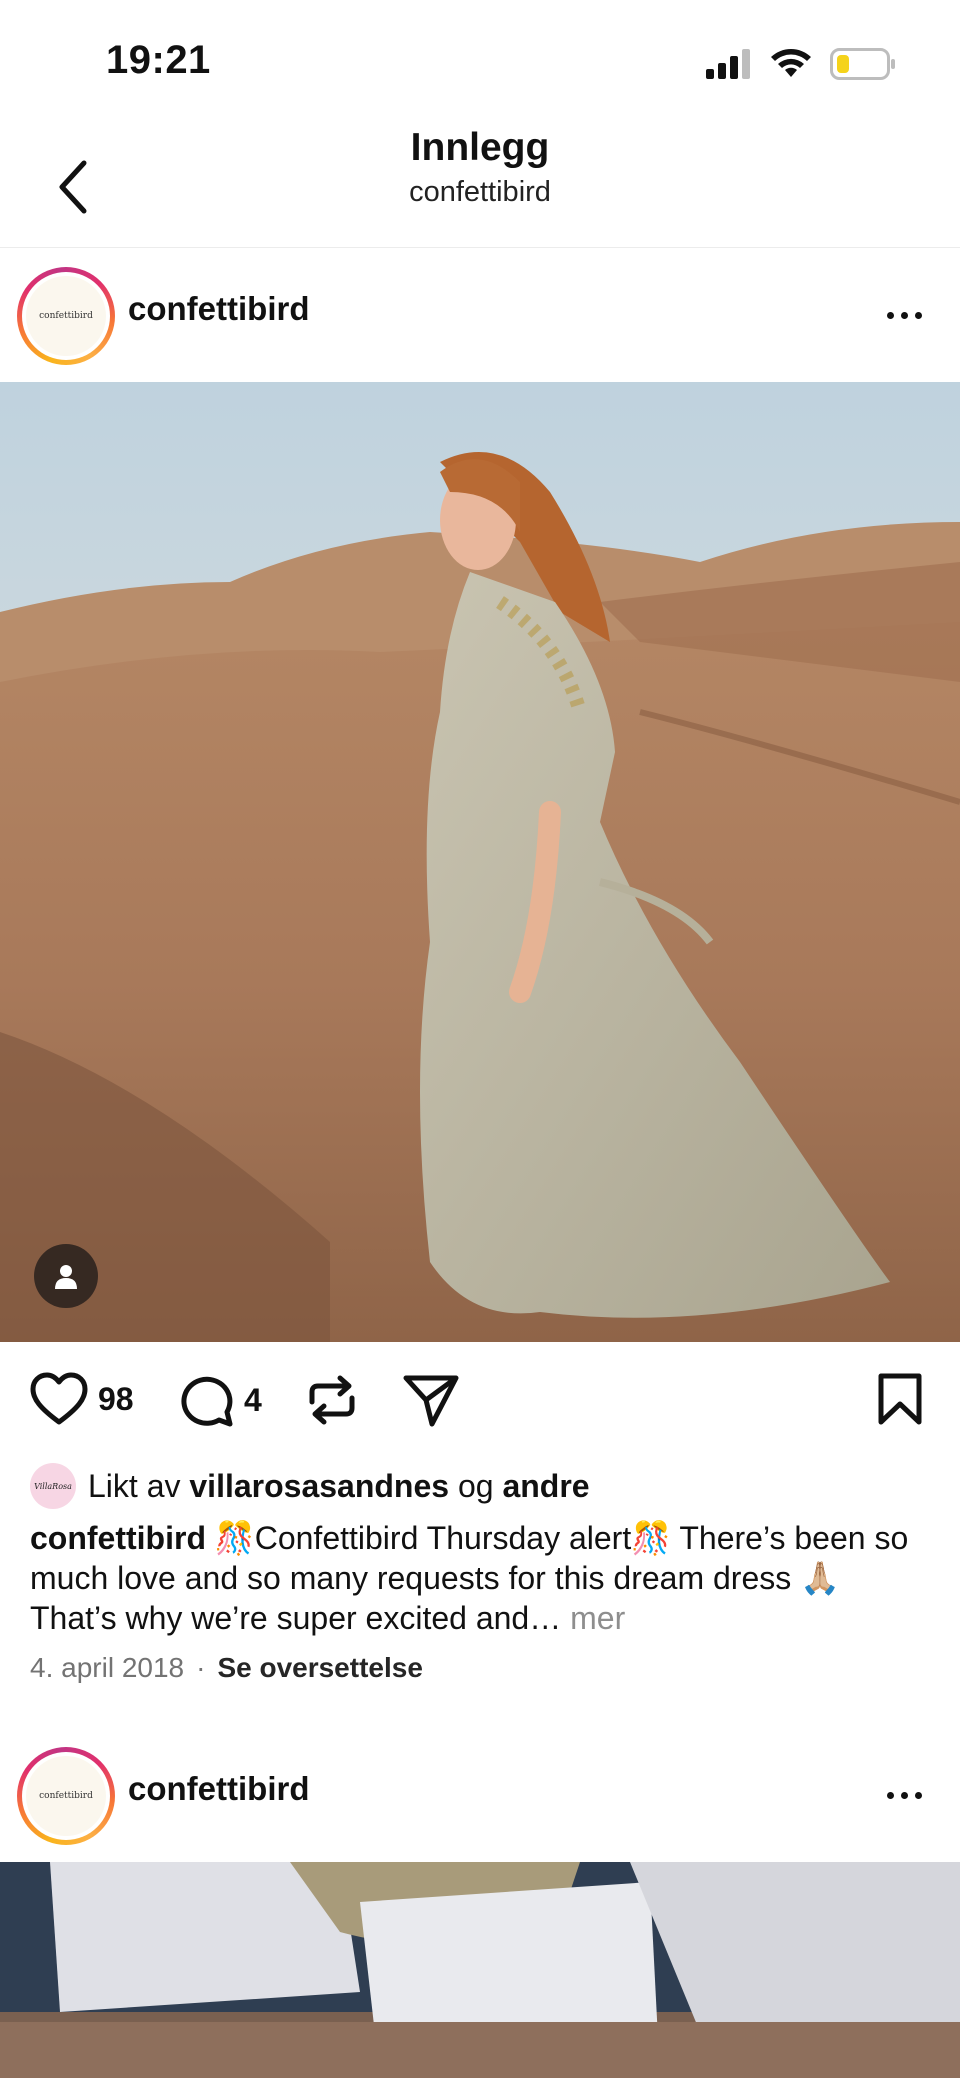 The width and height of the screenshot is (960, 2078). What do you see at coordinates (597, 1618) in the screenshot?
I see `caption-more-link: mer` at bounding box center [597, 1618].